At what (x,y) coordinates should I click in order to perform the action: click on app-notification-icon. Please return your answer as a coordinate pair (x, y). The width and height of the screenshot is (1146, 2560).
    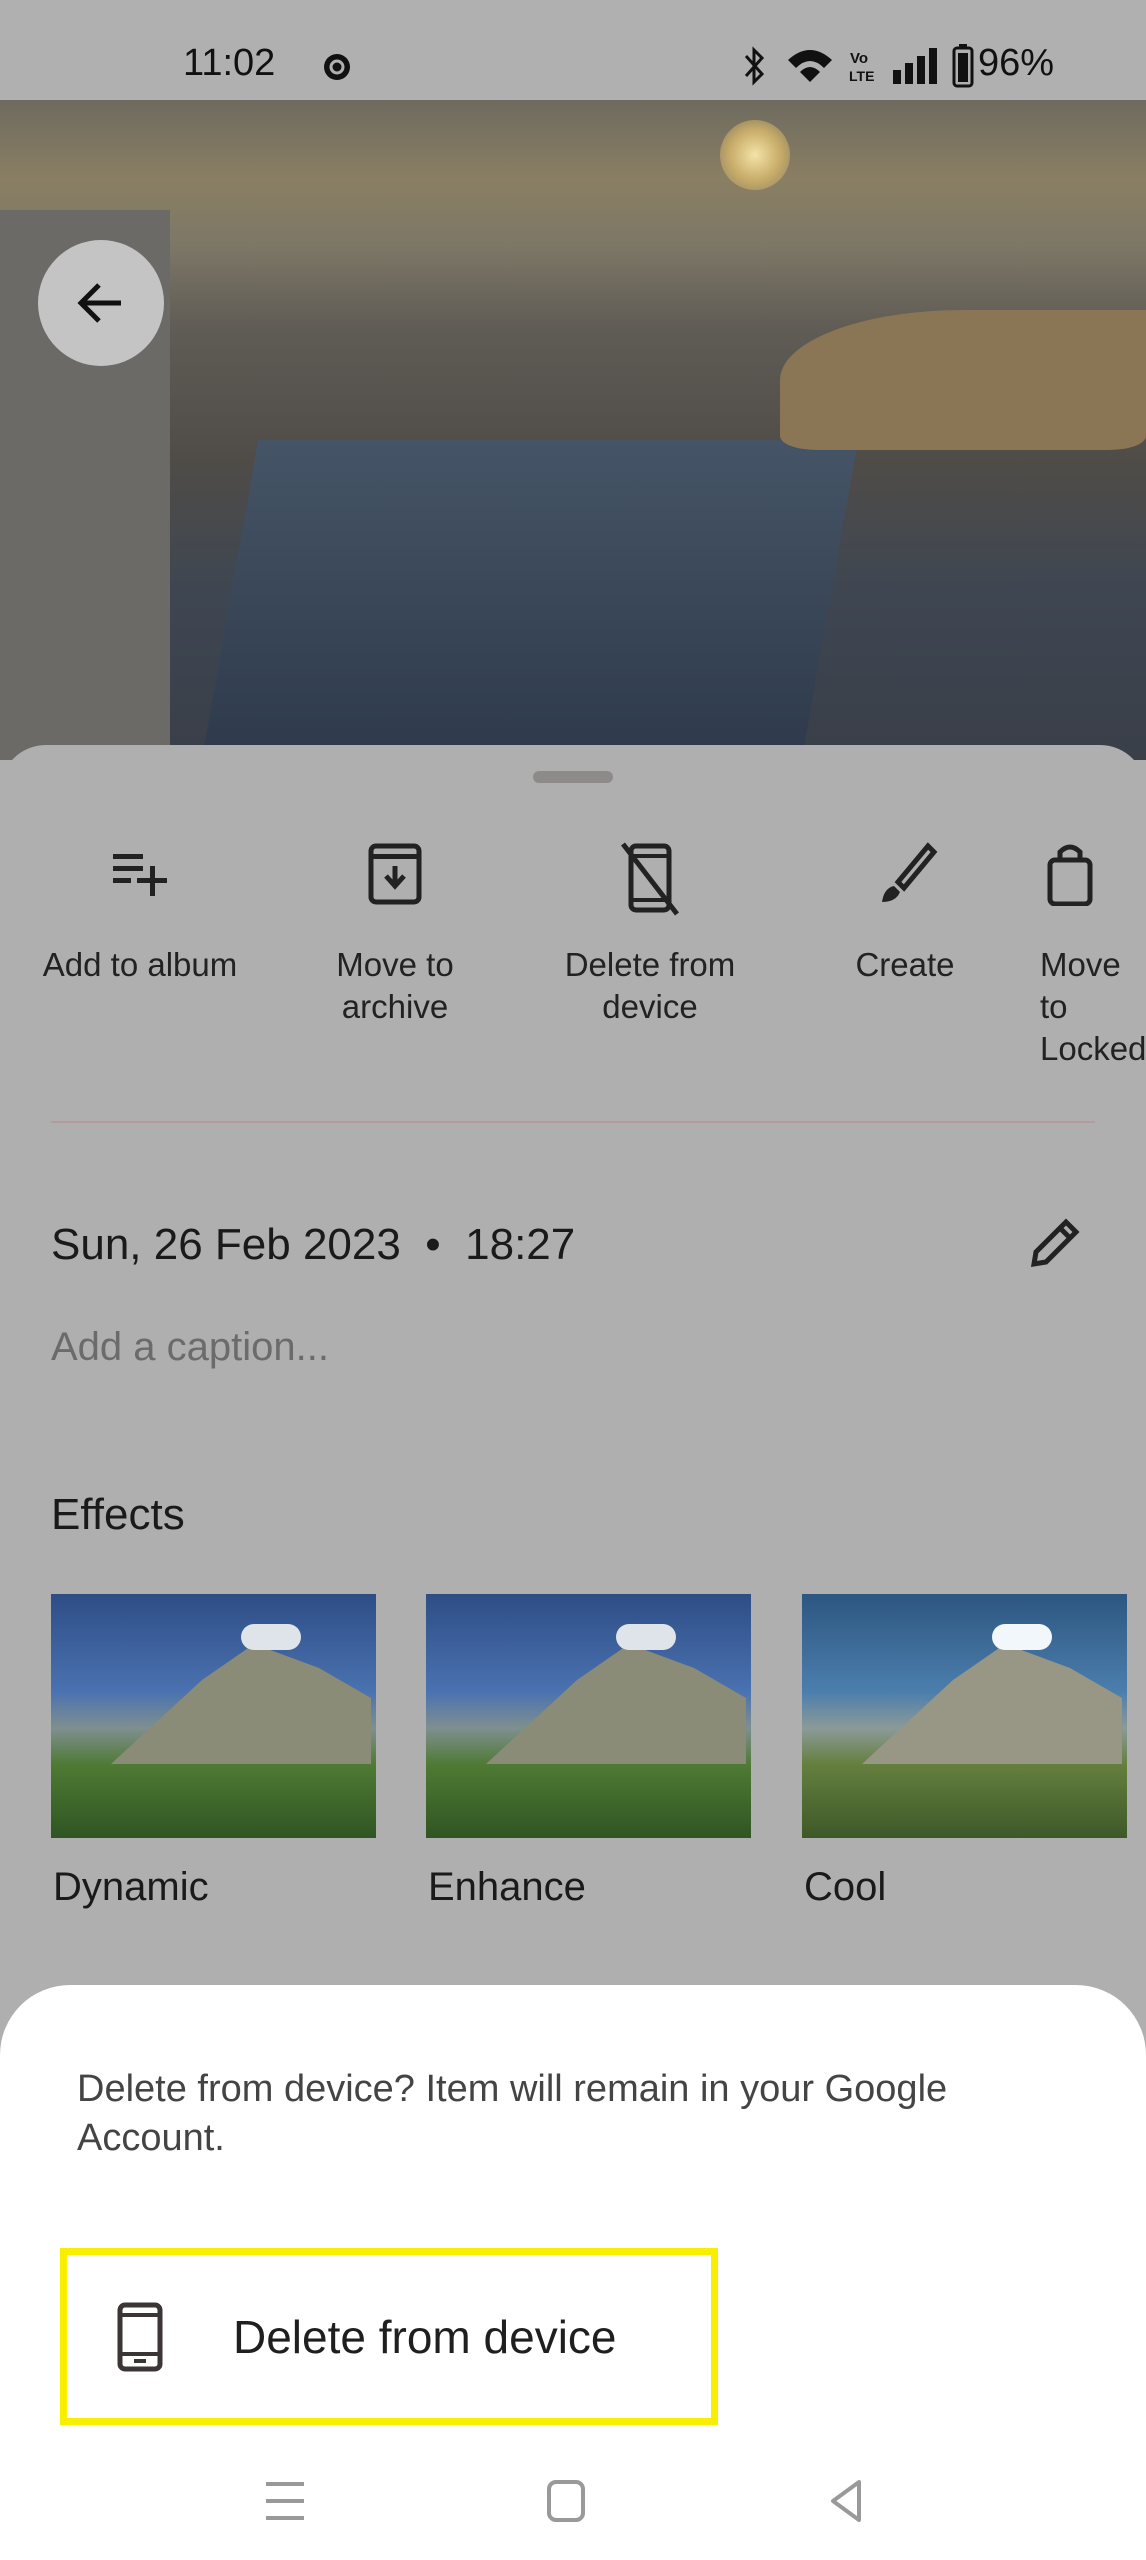
    Looking at the image, I should click on (337, 67).